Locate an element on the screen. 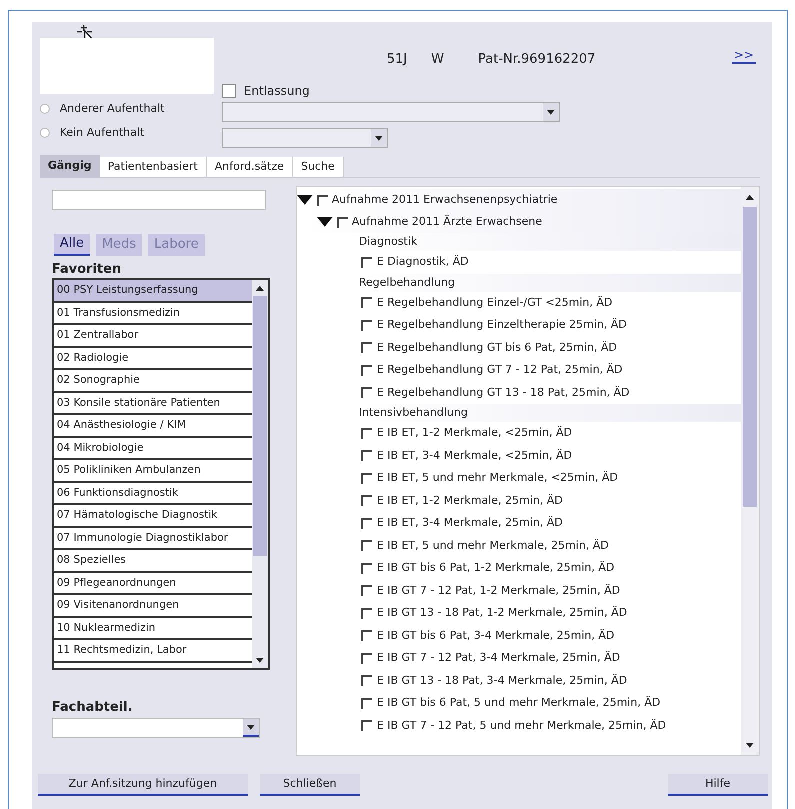 The image size is (795, 809). list-item: 02 Radiologie is located at coordinates (153, 359).